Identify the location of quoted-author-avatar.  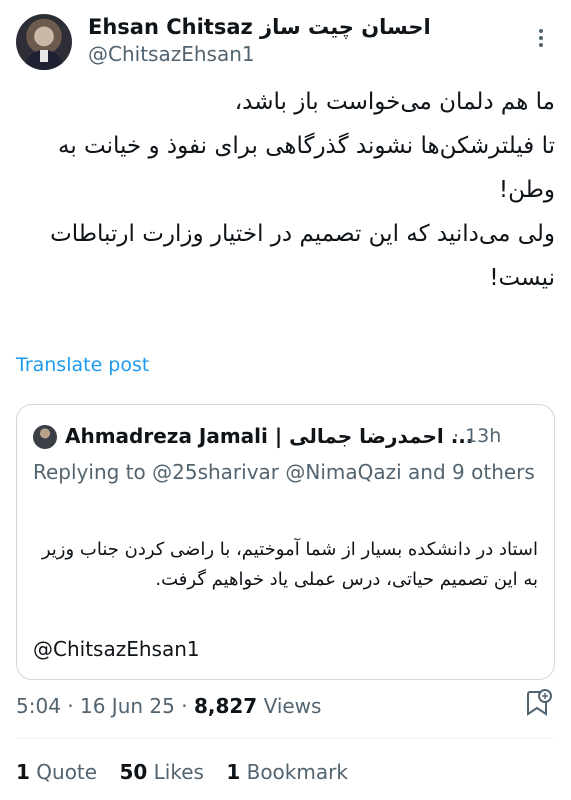
(45, 437).